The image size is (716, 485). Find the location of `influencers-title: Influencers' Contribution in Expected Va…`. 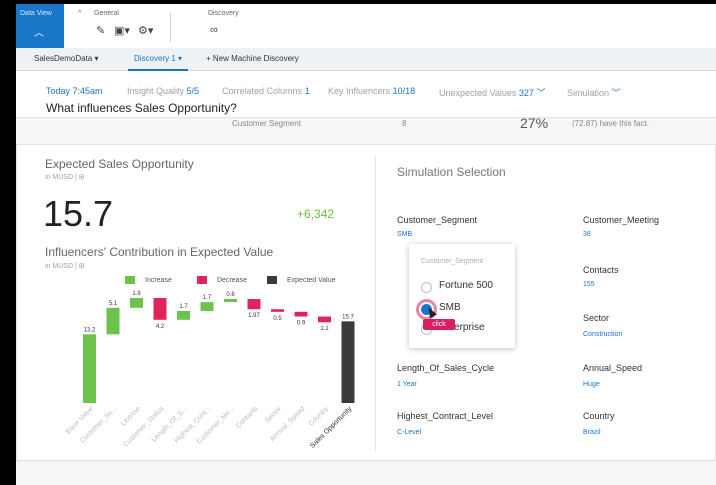

influencers-title: Influencers' Contribution in Expected Va… is located at coordinates (159, 252).